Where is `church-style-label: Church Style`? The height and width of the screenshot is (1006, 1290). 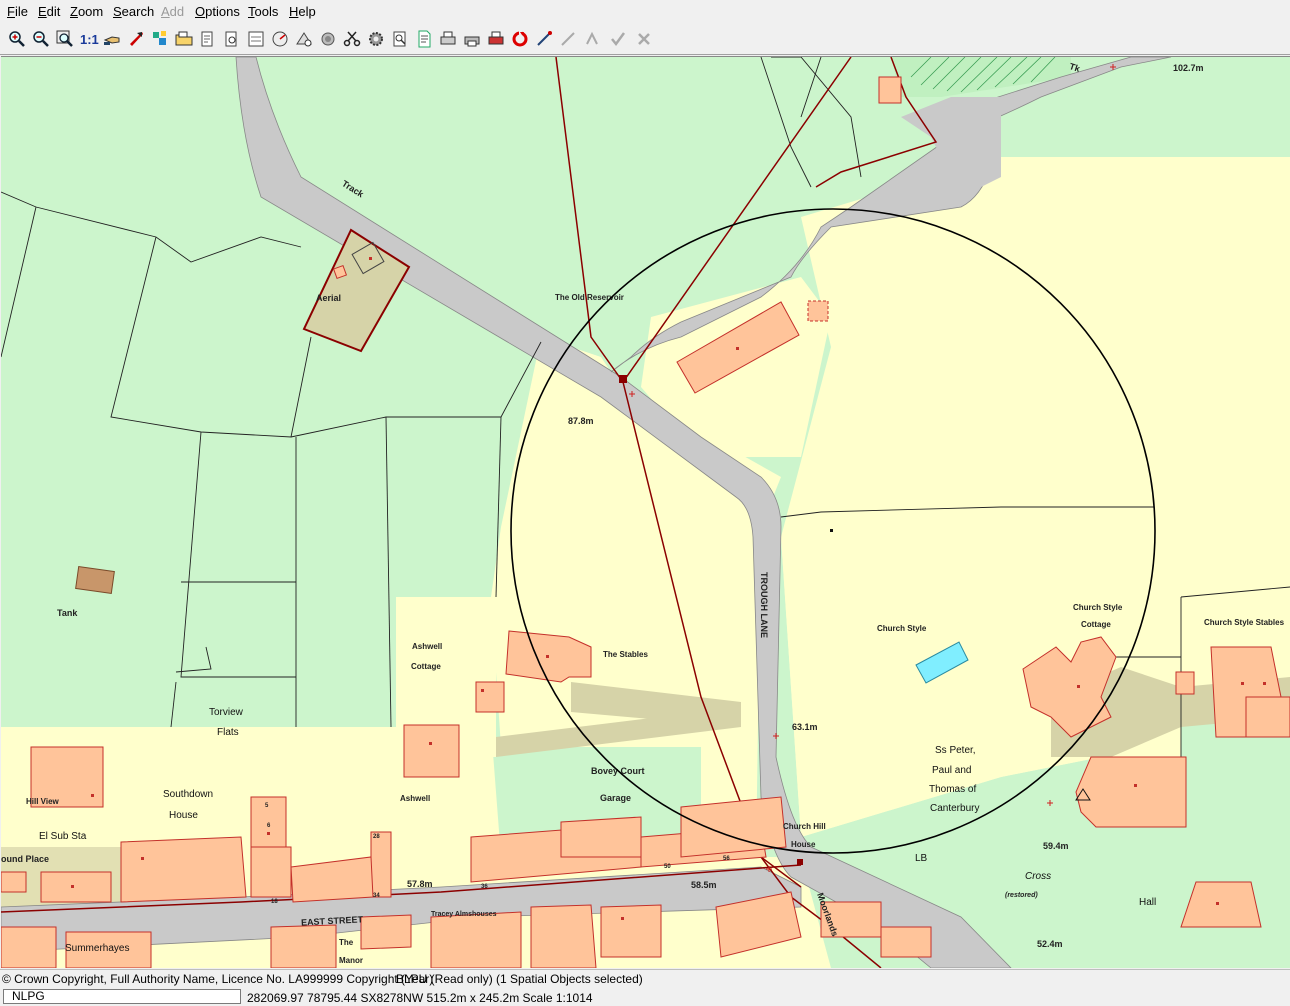
church-style-label: Church Style is located at coordinates (902, 628).